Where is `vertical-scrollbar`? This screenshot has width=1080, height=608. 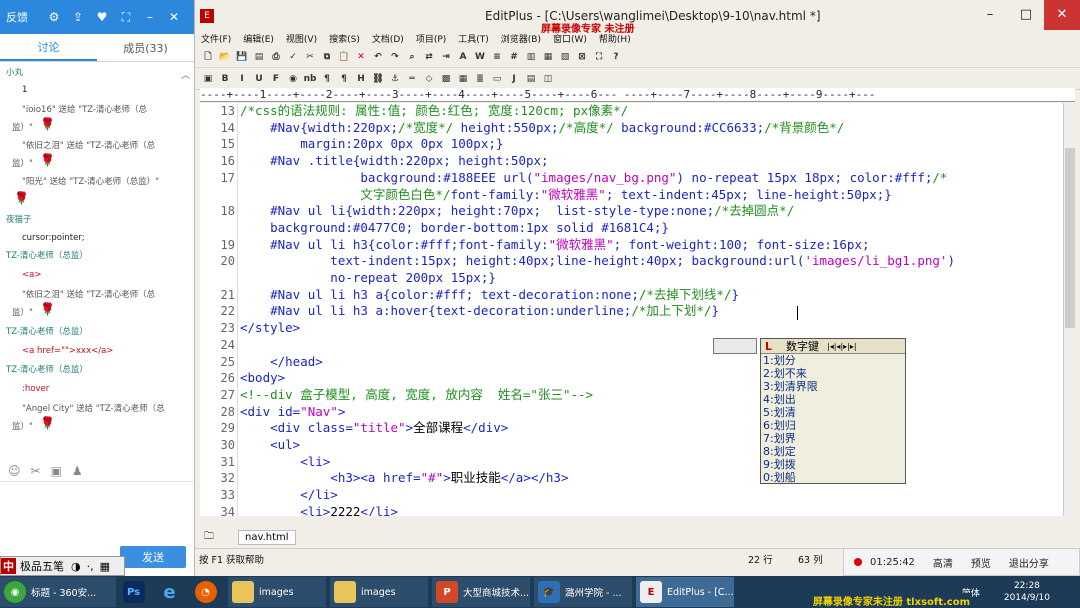
vertical-scrollbar is located at coordinates (1069, 309).